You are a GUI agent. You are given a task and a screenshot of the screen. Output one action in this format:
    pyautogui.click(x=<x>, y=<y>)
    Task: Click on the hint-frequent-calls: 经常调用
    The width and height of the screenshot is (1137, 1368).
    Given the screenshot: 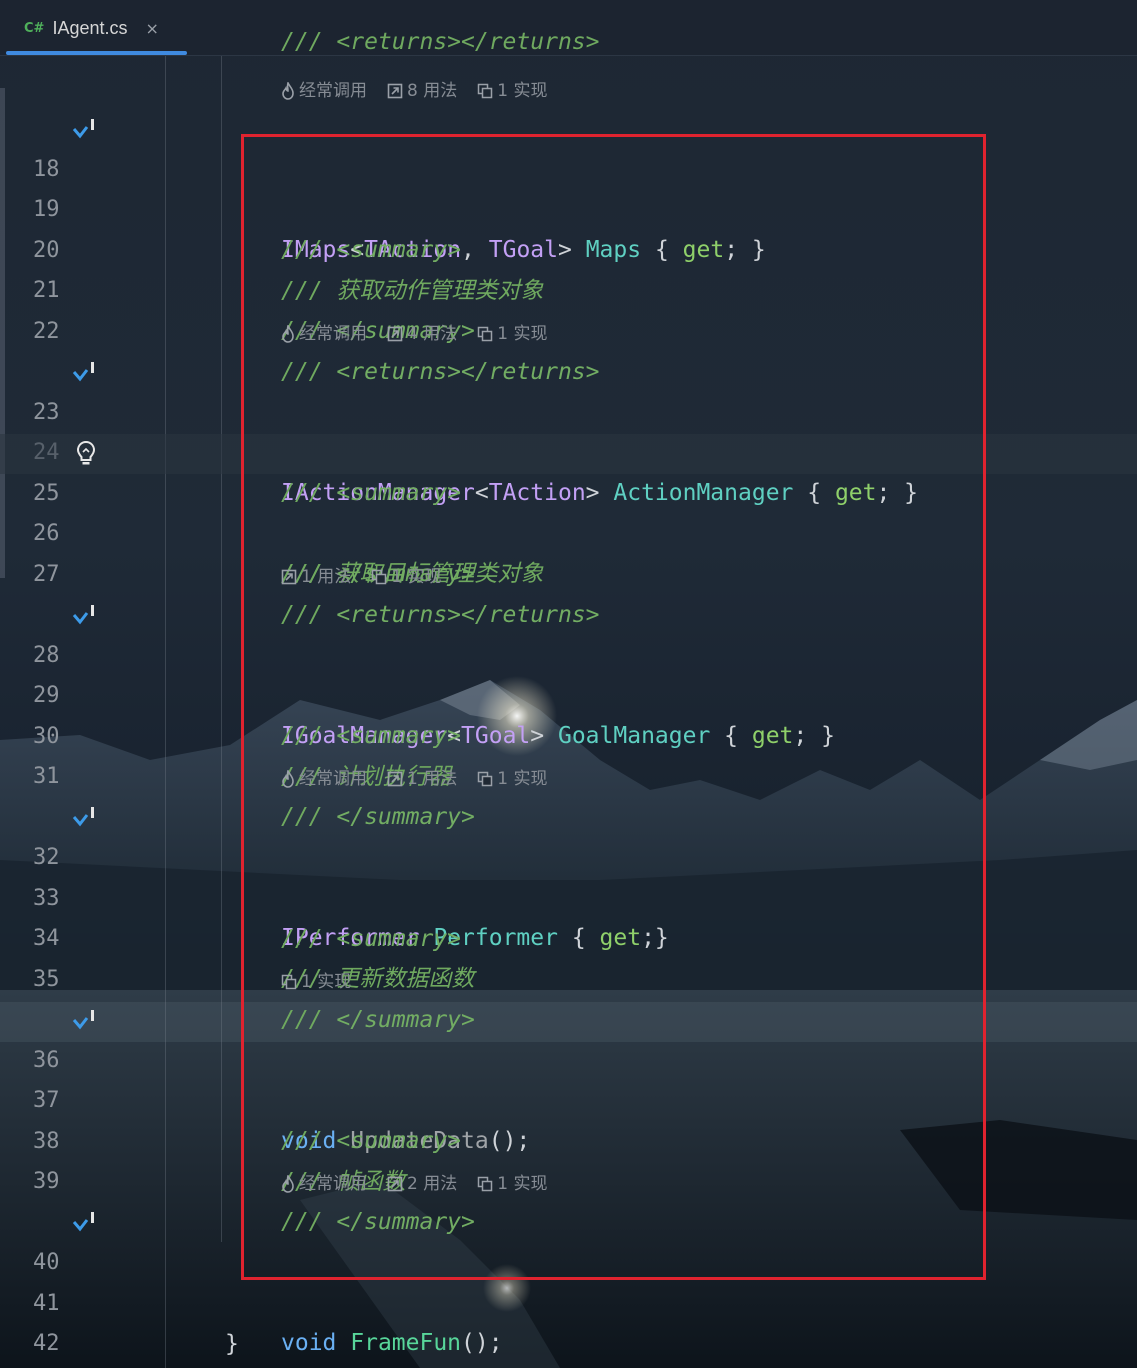 What is the action you would take?
    pyautogui.click(x=324, y=91)
    